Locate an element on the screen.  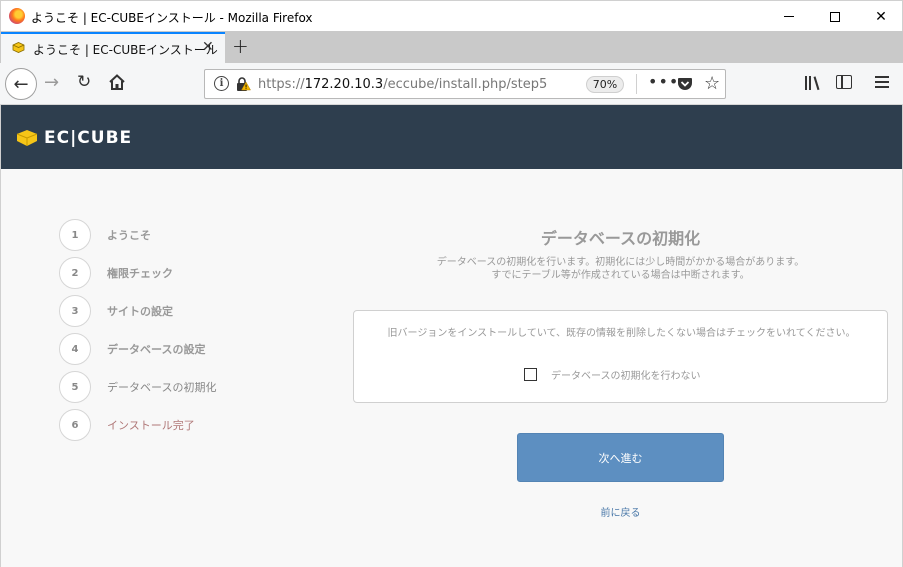
url-bar-divider is located at coordinates (636, 84).